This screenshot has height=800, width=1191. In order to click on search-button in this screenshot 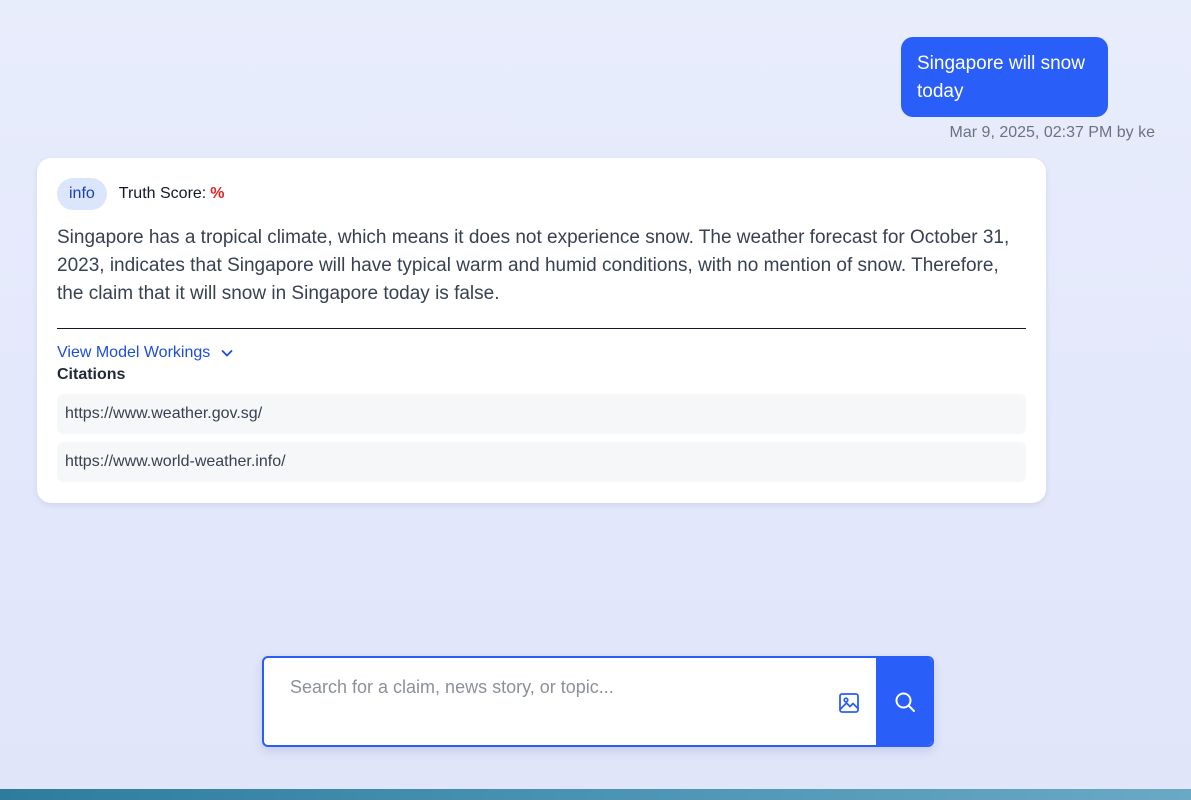, I will do `click(904, 701)`.